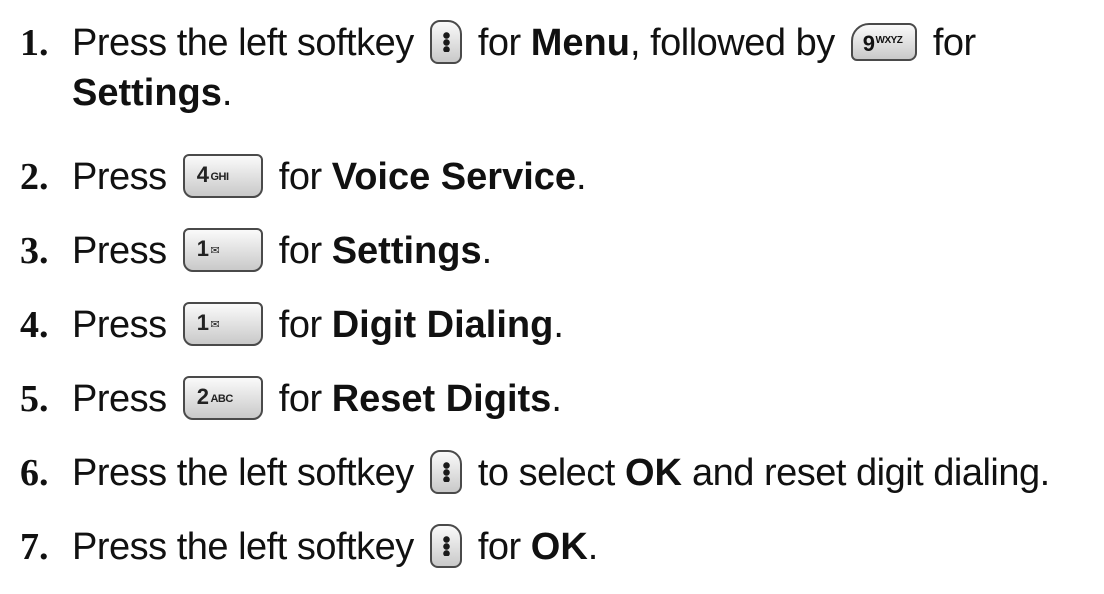 The width and height of the screenshot is (1104, 594). I want to click on step-text: Press 2 ABC for Reset Digits., so click(317, 399).